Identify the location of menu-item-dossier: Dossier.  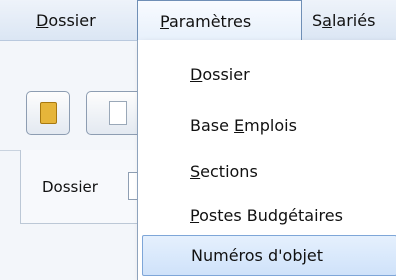
(267, 75).